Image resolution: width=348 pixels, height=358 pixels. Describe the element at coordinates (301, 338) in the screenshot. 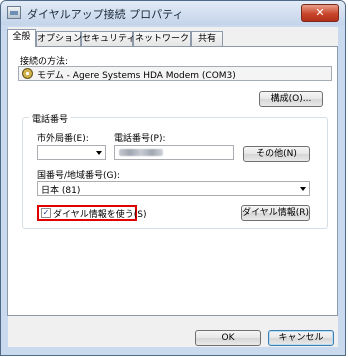

I see `cancel-button: キャンセル` at that location.